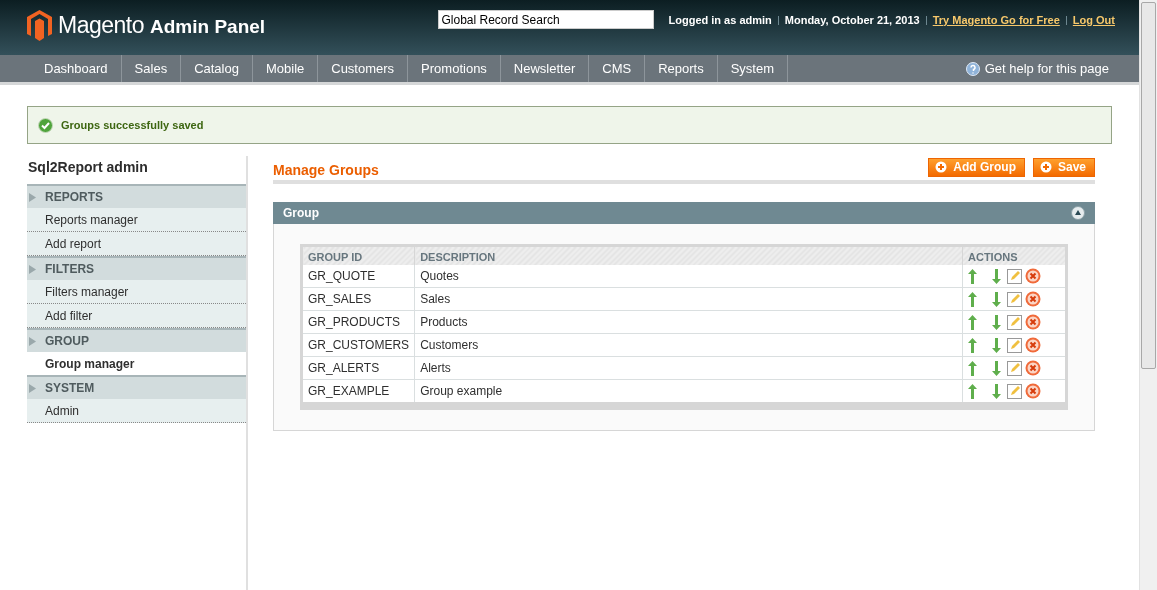 Image resolution: width=1157 pixels, height=590 pixels. What do you see at coordinates (101, 25) in the screenshot?
I see `logo-text: Magento` at bounding box center [101, 25].